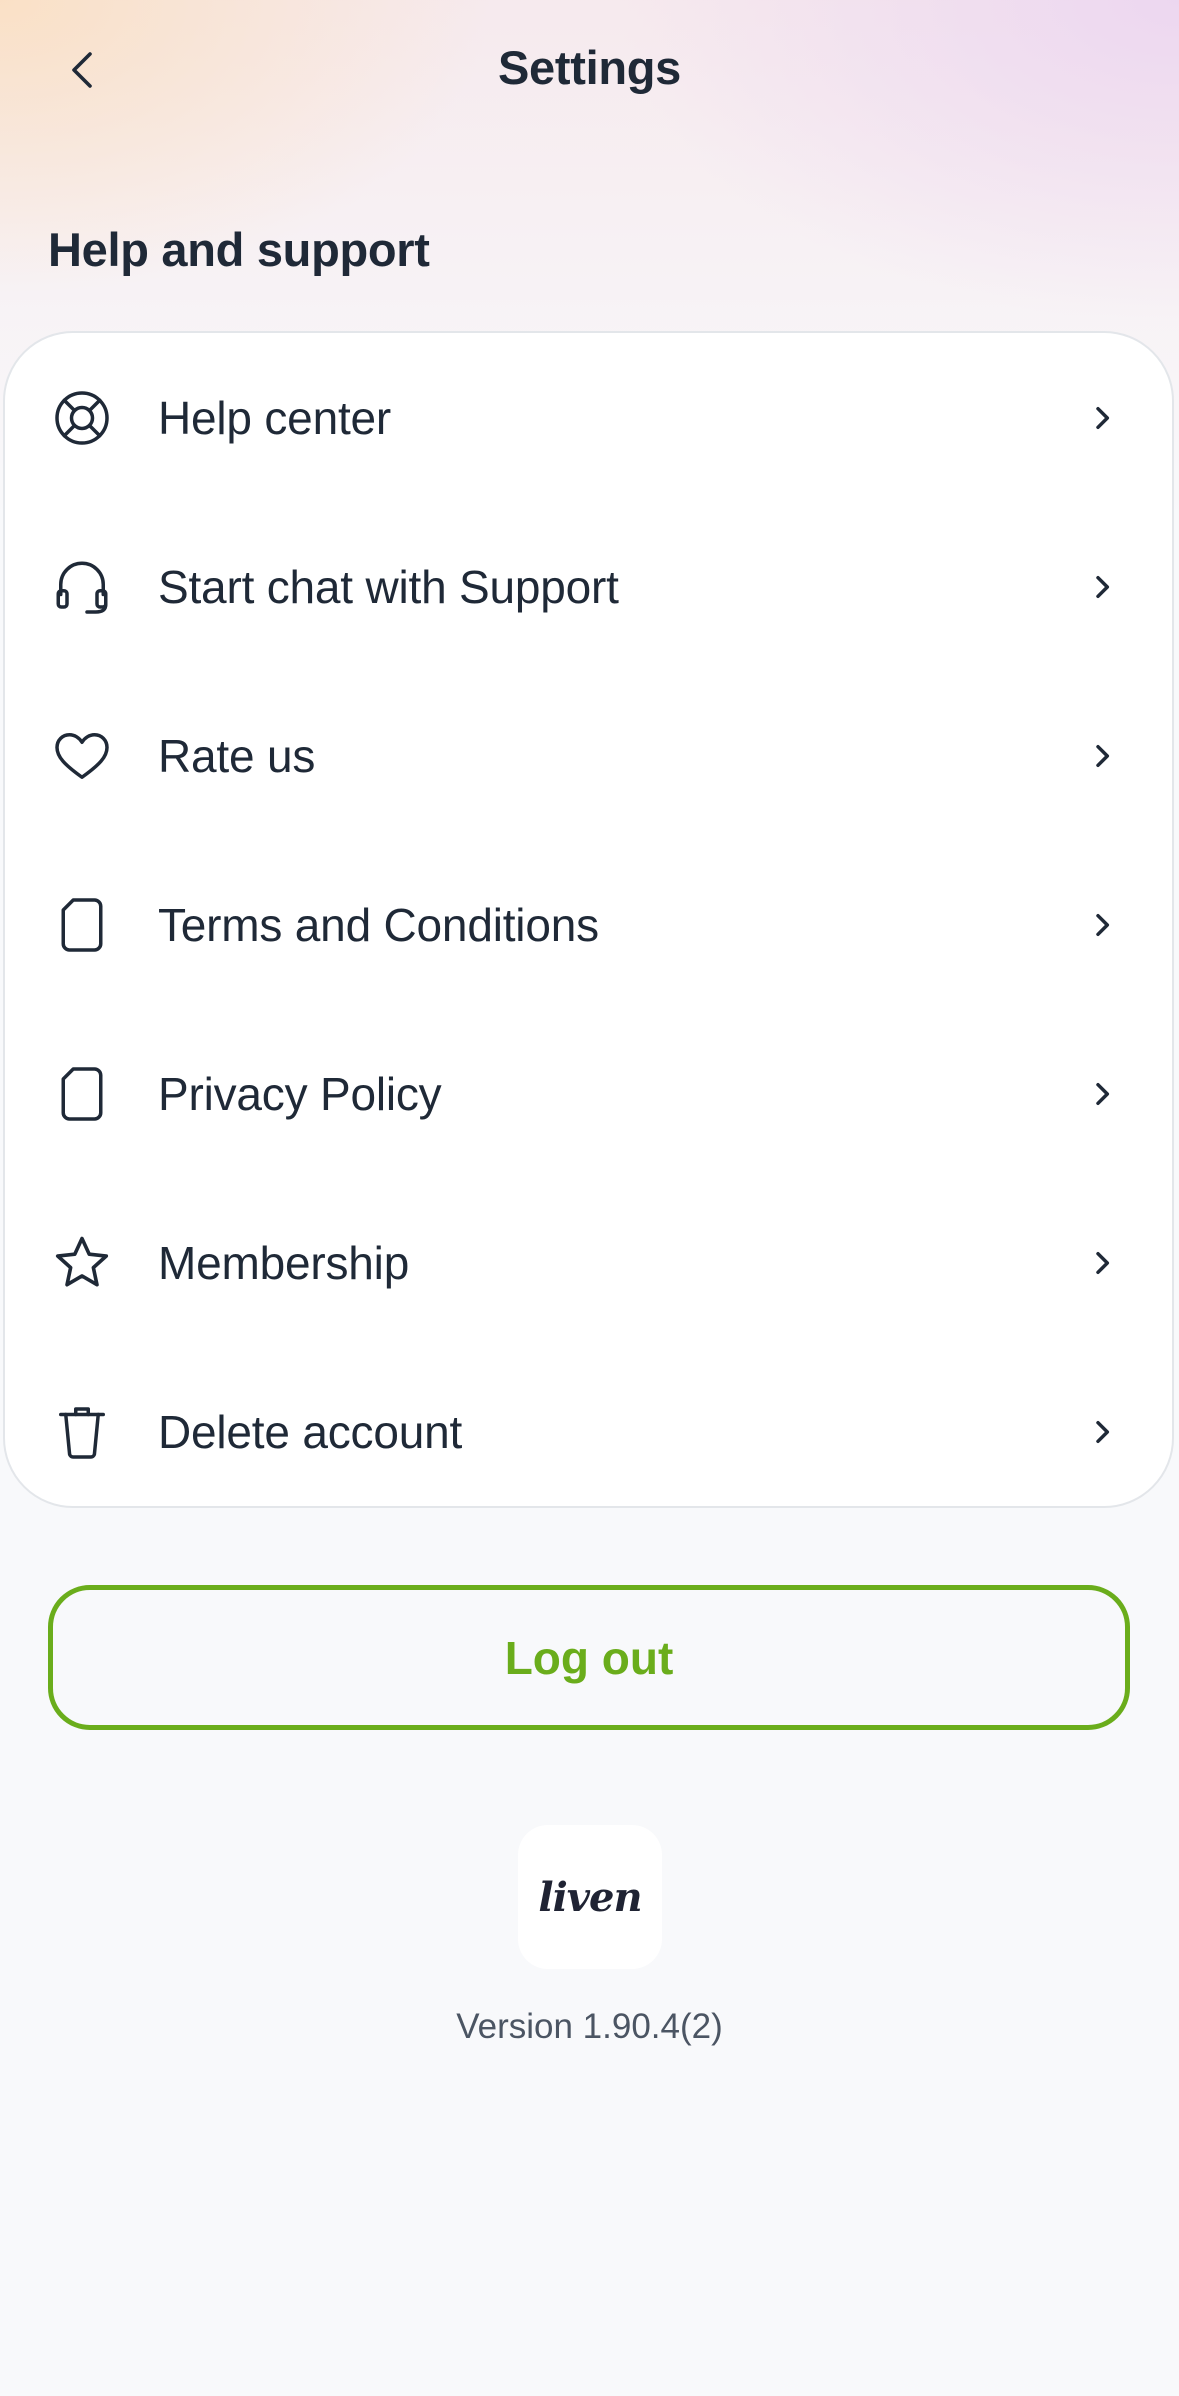 The width and height of the screenshot is (1179, 2396). What do you see at coordinates (310, 1431) in the screenshot?
I see `menu-item-label: Delete account` at bounding box center [310, 1431].